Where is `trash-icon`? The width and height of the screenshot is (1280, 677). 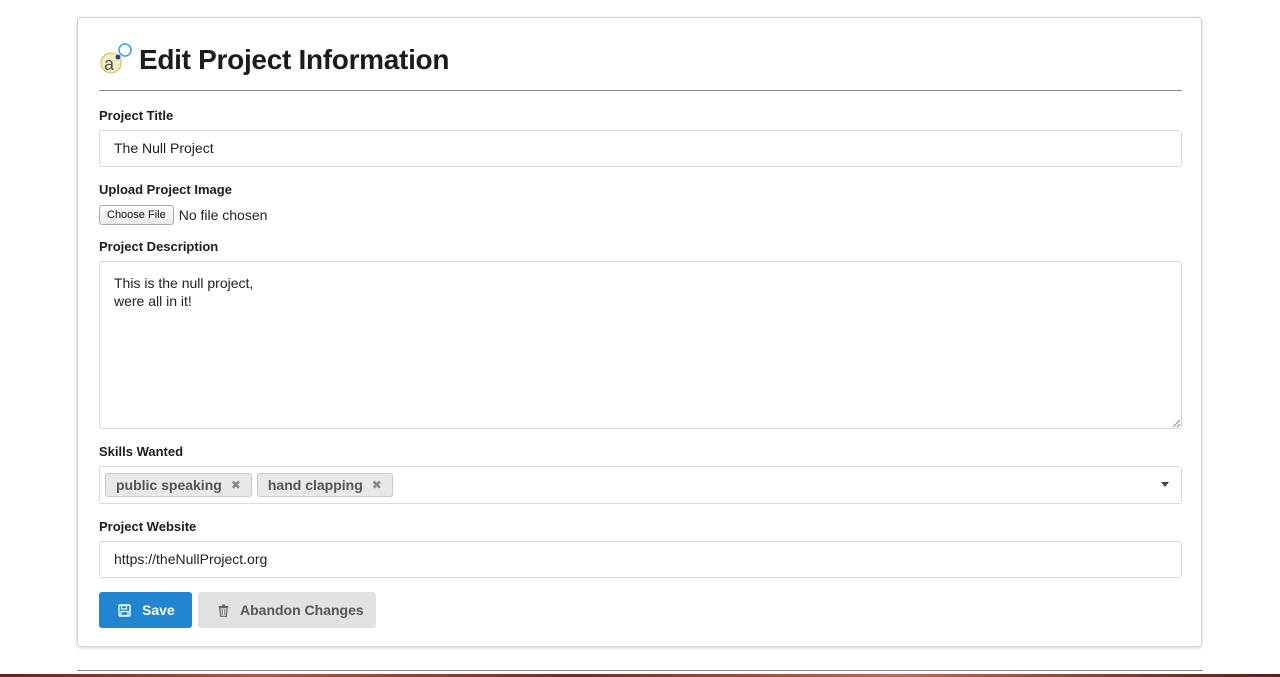
trash-icon is located at coordinates (223, 610).